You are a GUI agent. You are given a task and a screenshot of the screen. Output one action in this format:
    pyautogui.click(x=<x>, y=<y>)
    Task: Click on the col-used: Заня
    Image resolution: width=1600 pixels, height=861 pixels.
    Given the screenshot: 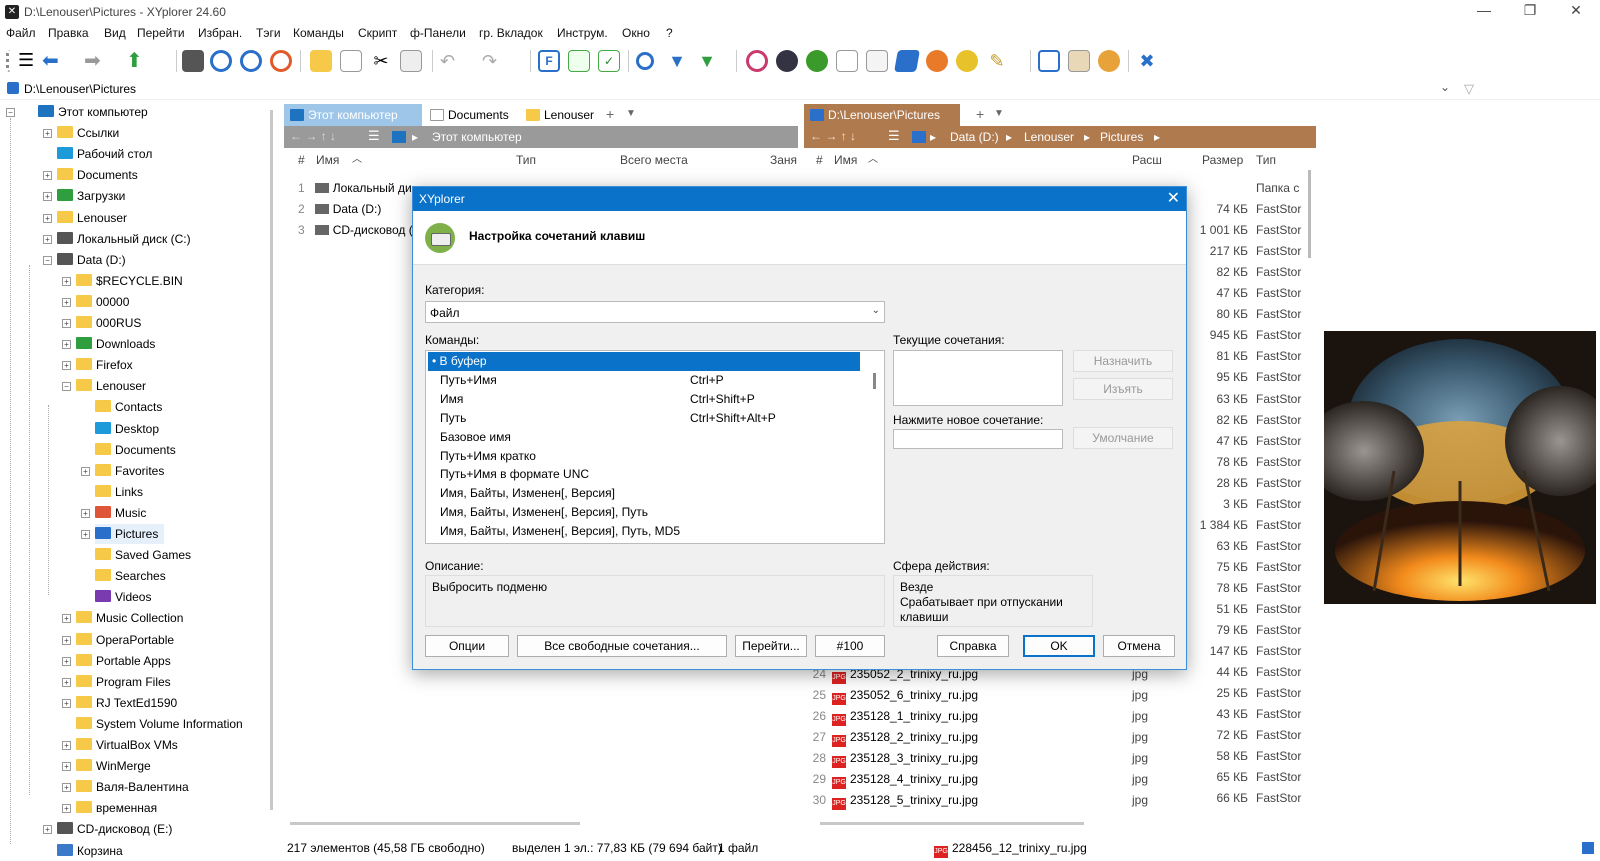 What is the action you would take?
    pyautogui.click(x=783, y=160)
    